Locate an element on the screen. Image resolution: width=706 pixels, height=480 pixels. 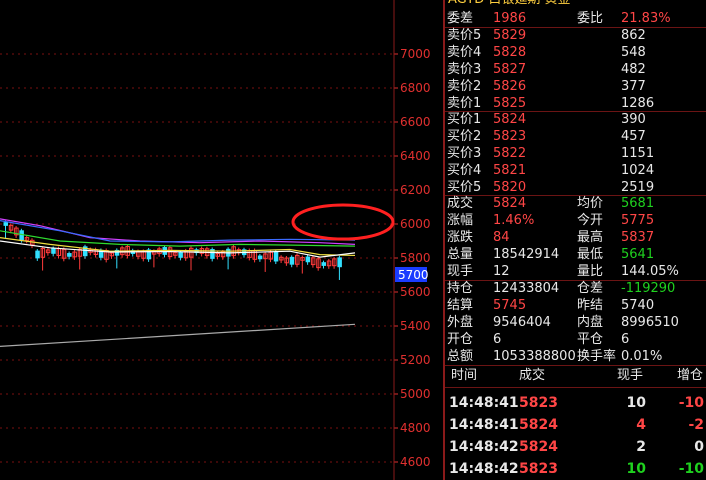
bid-label: 买价3 is located at coordinates (464, 153).